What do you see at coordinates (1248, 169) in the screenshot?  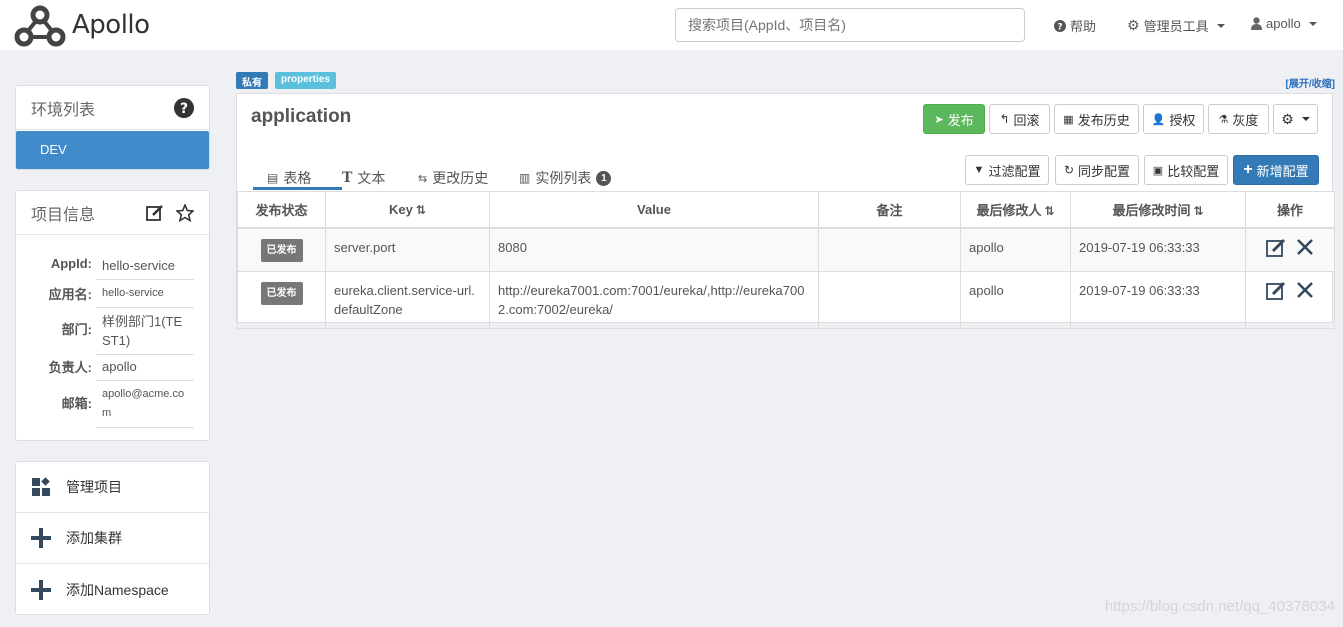 I see `plus-icon: +` at bounding box center [1248, 169].